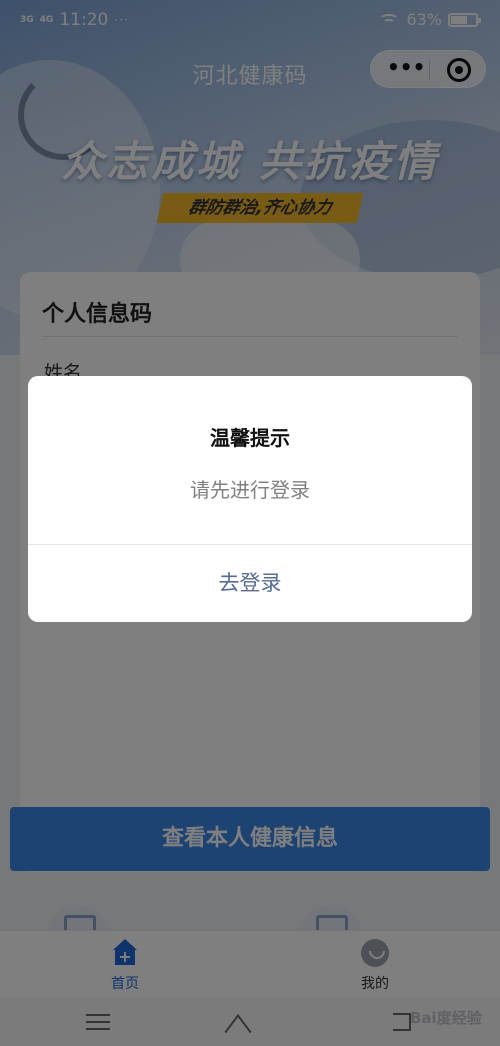 This screenshot has height=1046, width=500. I want to click on dialog-message: 请先进行登录, so click(250, 490).